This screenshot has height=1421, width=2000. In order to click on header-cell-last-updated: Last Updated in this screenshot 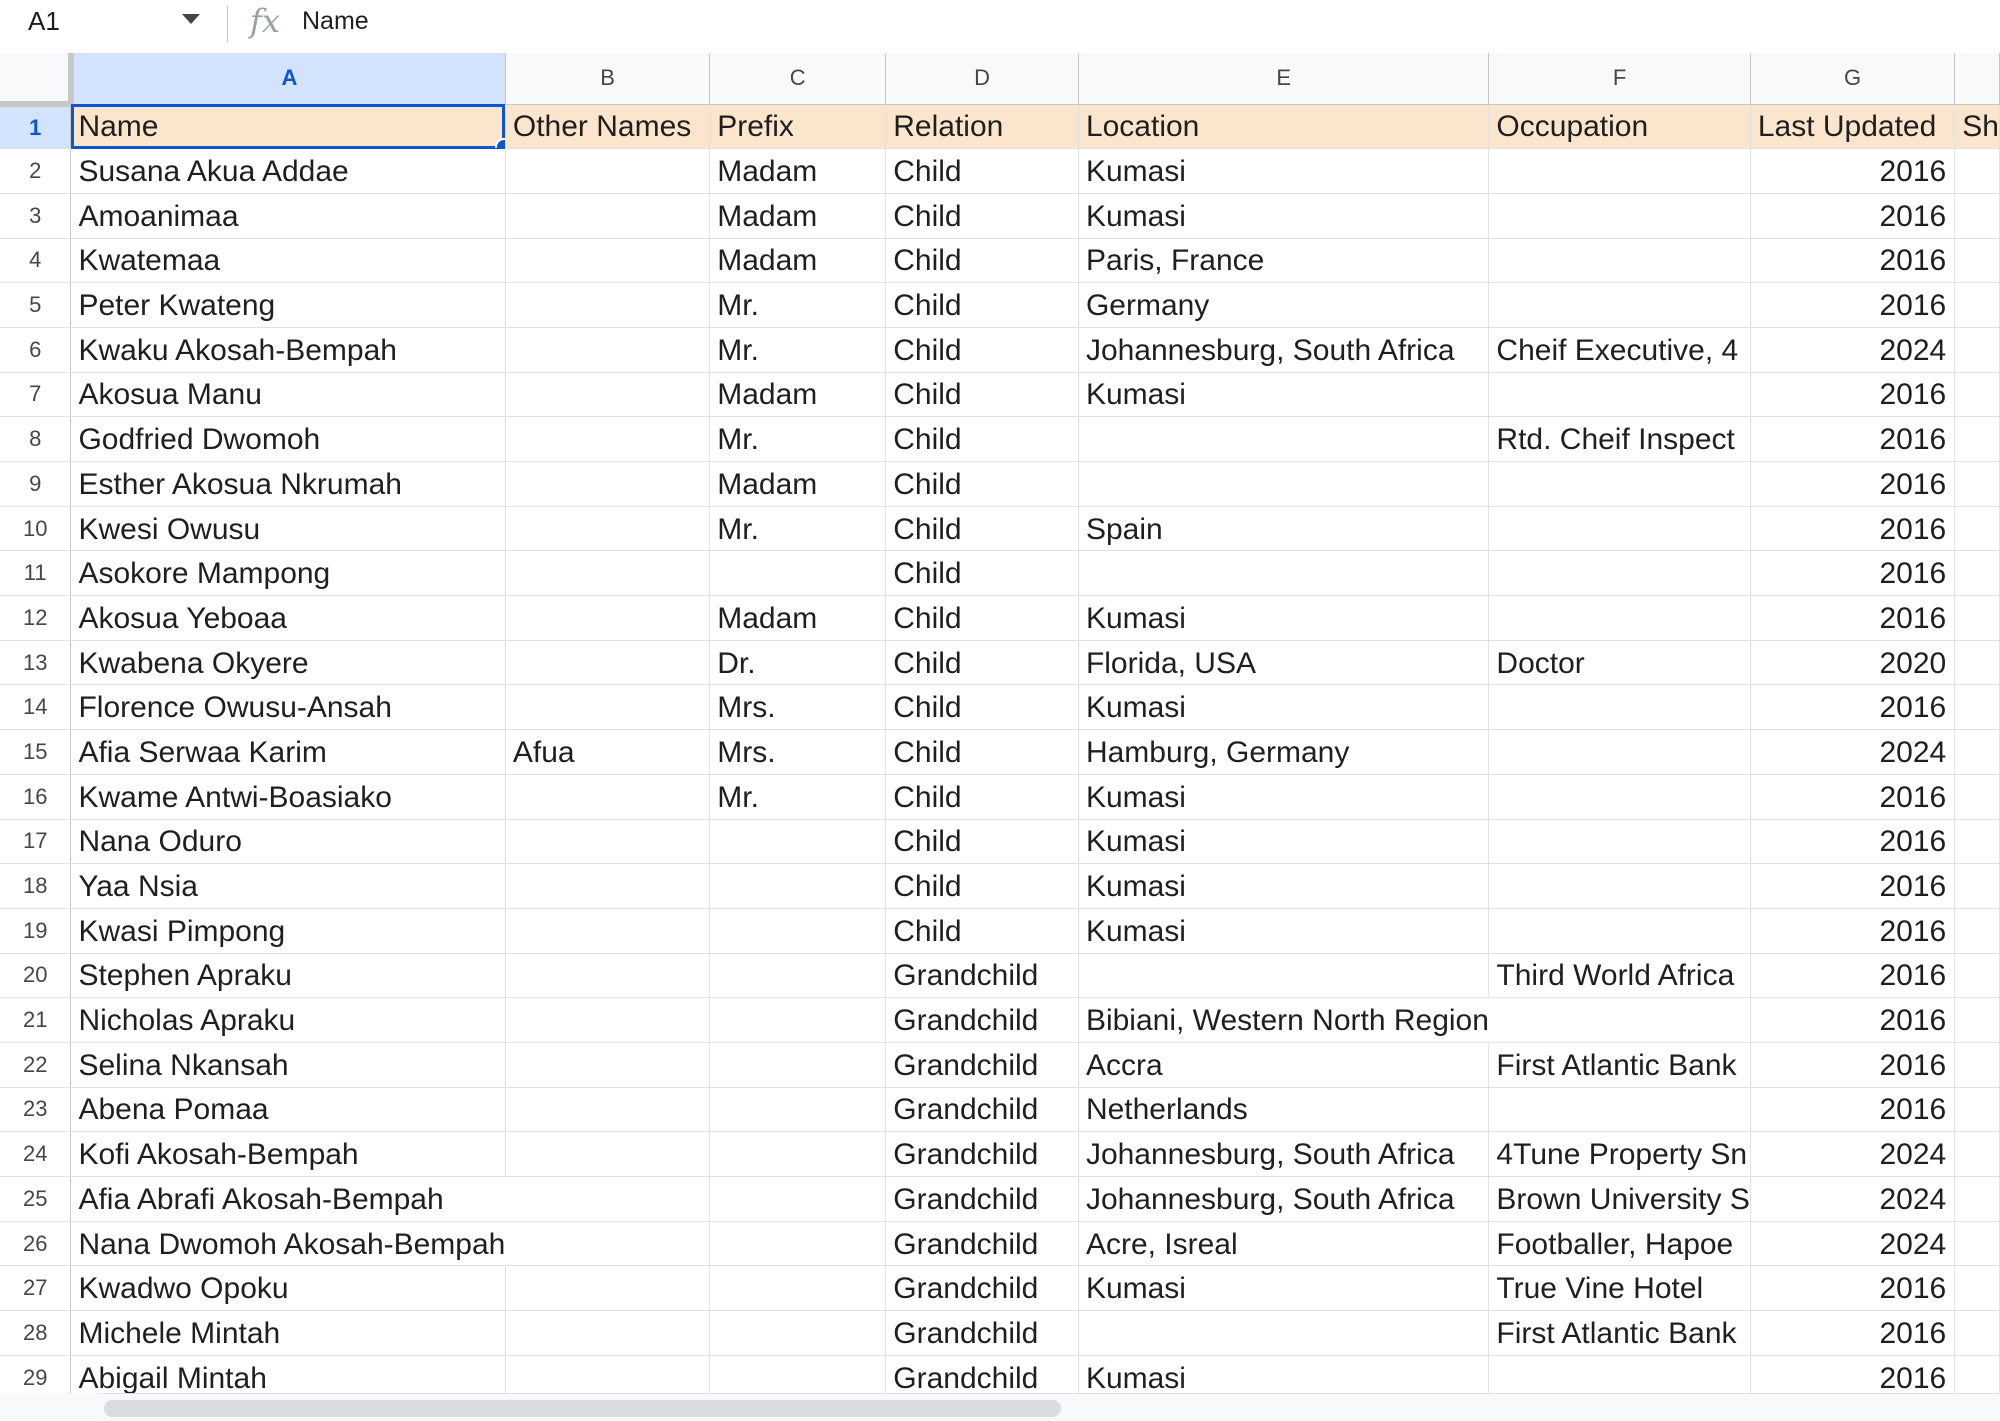, I will do `click(1853, 127)`.